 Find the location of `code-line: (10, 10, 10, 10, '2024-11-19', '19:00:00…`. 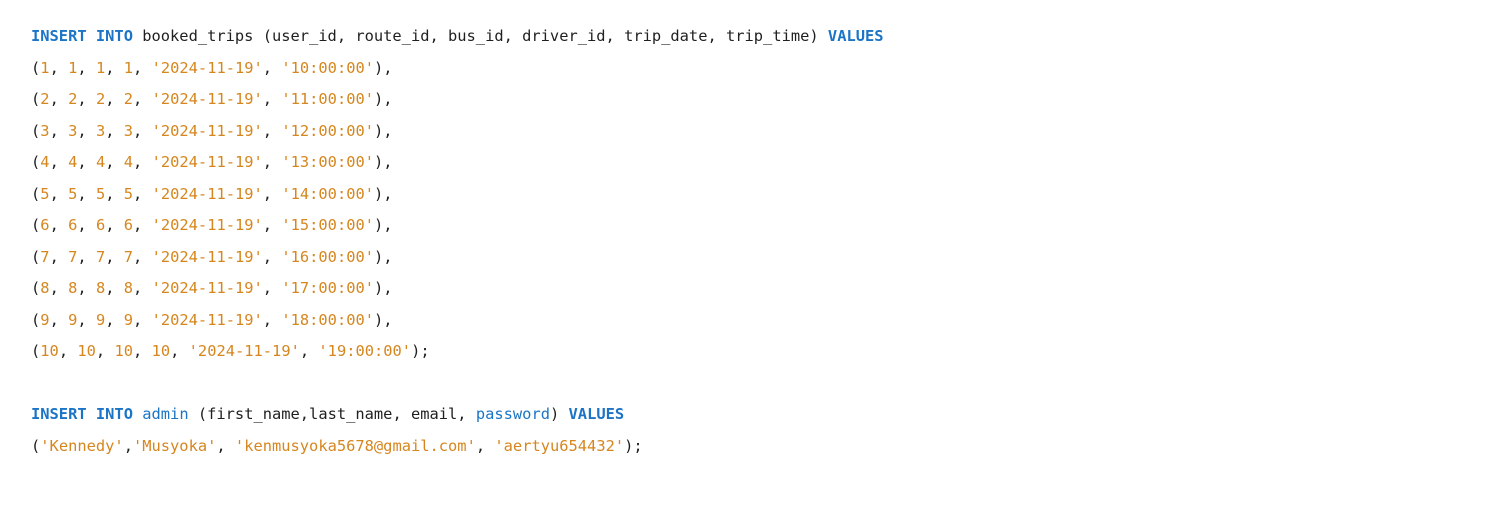

code-line: (10, 10, 10, 10, '2024-11-19', '19:00:00… is located at coordinates (457, 352).